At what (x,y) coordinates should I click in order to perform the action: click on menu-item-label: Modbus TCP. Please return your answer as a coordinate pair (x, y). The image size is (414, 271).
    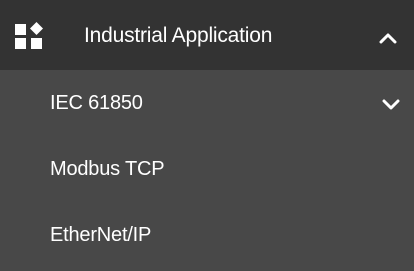
    Looking at the image, I should click on (107, 169).